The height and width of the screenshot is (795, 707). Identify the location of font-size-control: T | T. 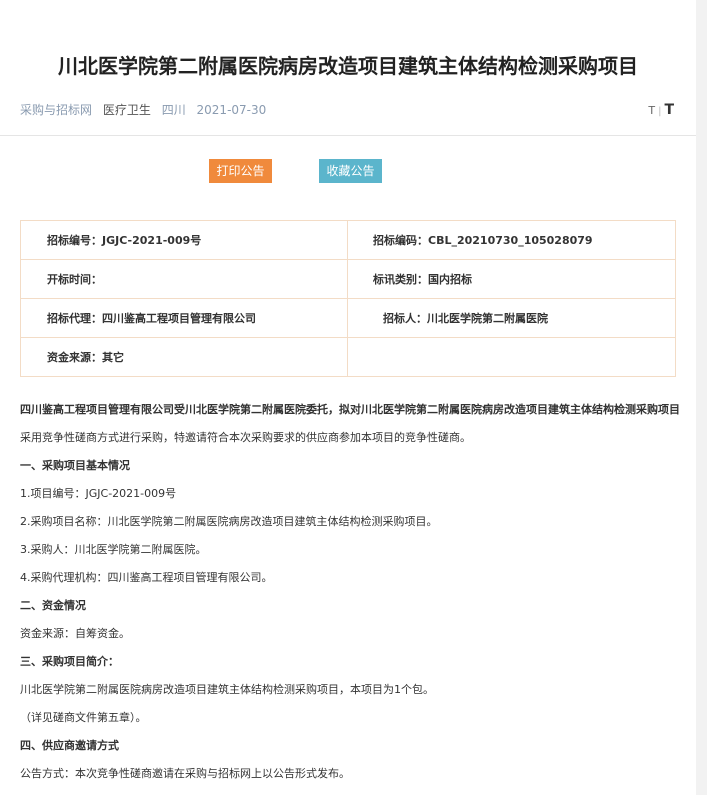
(661, 111).